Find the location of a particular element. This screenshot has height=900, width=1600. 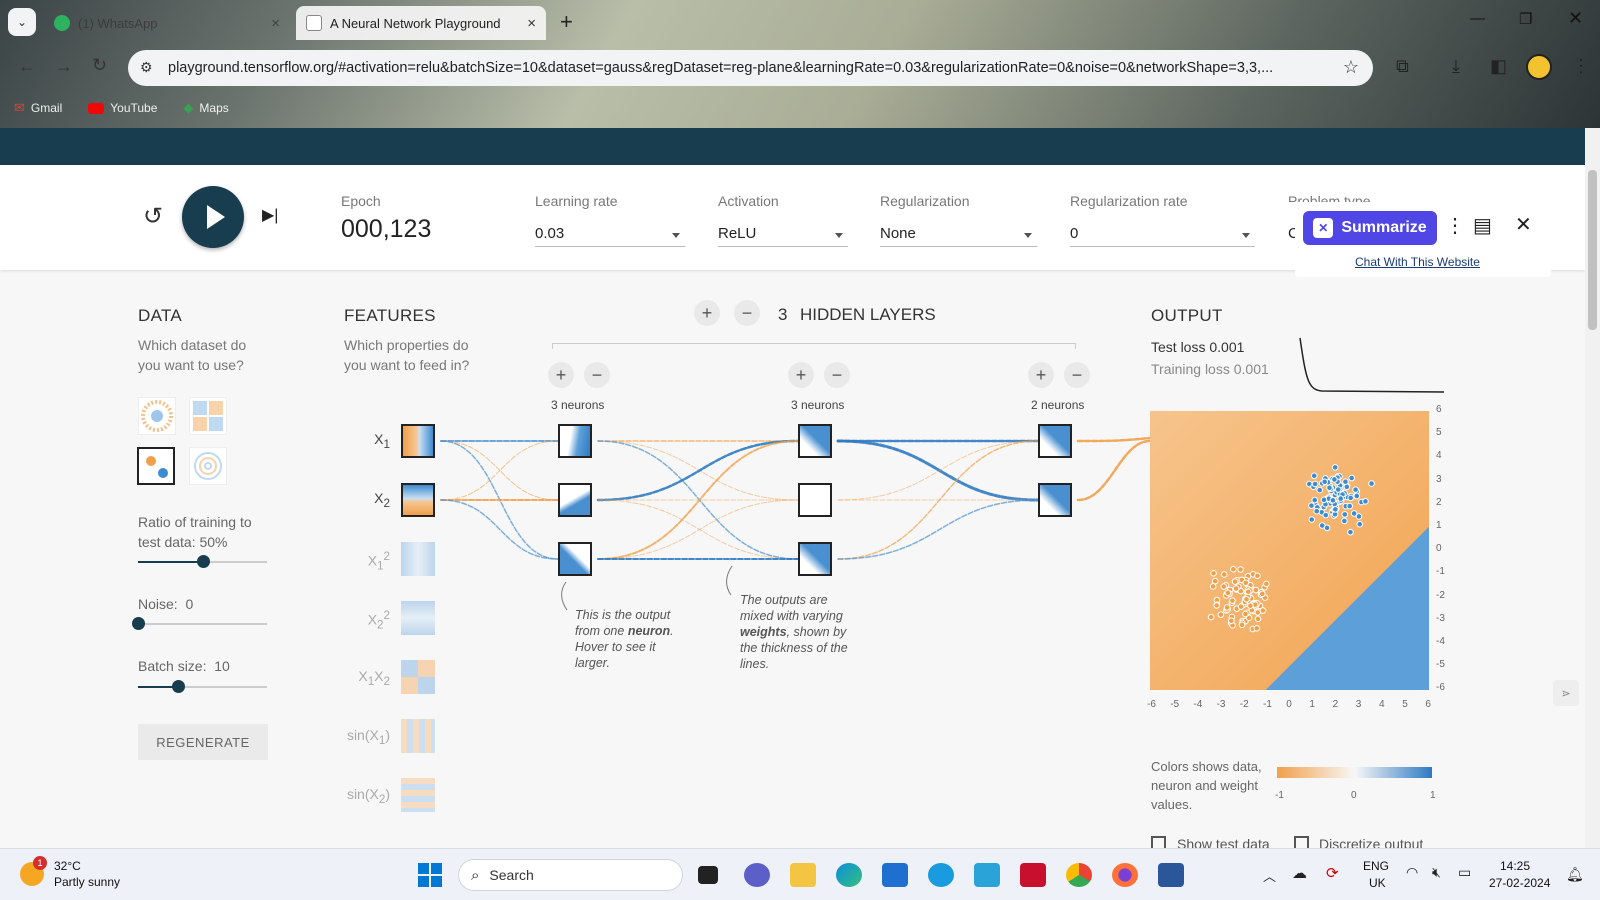

remove-neuron-layer2-button: − is located at coordinates (837, 375).